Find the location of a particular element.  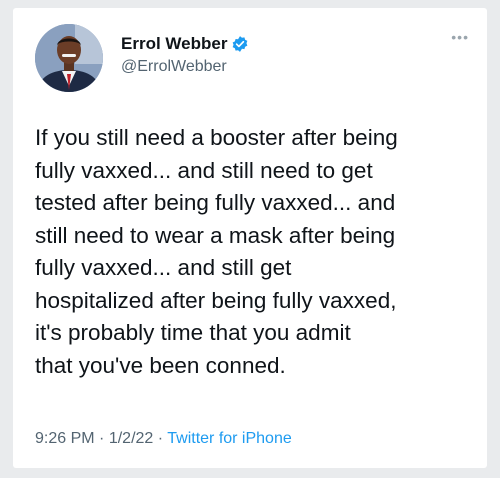

more-options-icon: ••• is located at coordinates (460, 37).